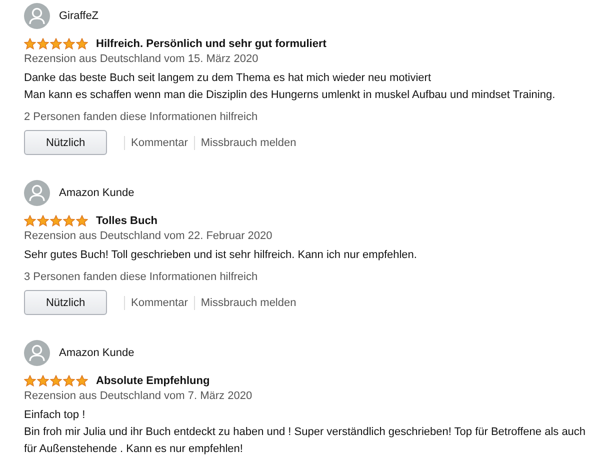 Image resolution: width=600 pixels, height=460 pixels. What do you see at coordinates (79, 16) in the screenshot?
I see `author-name: GiraffeZ` at bounding box center [79, 16].